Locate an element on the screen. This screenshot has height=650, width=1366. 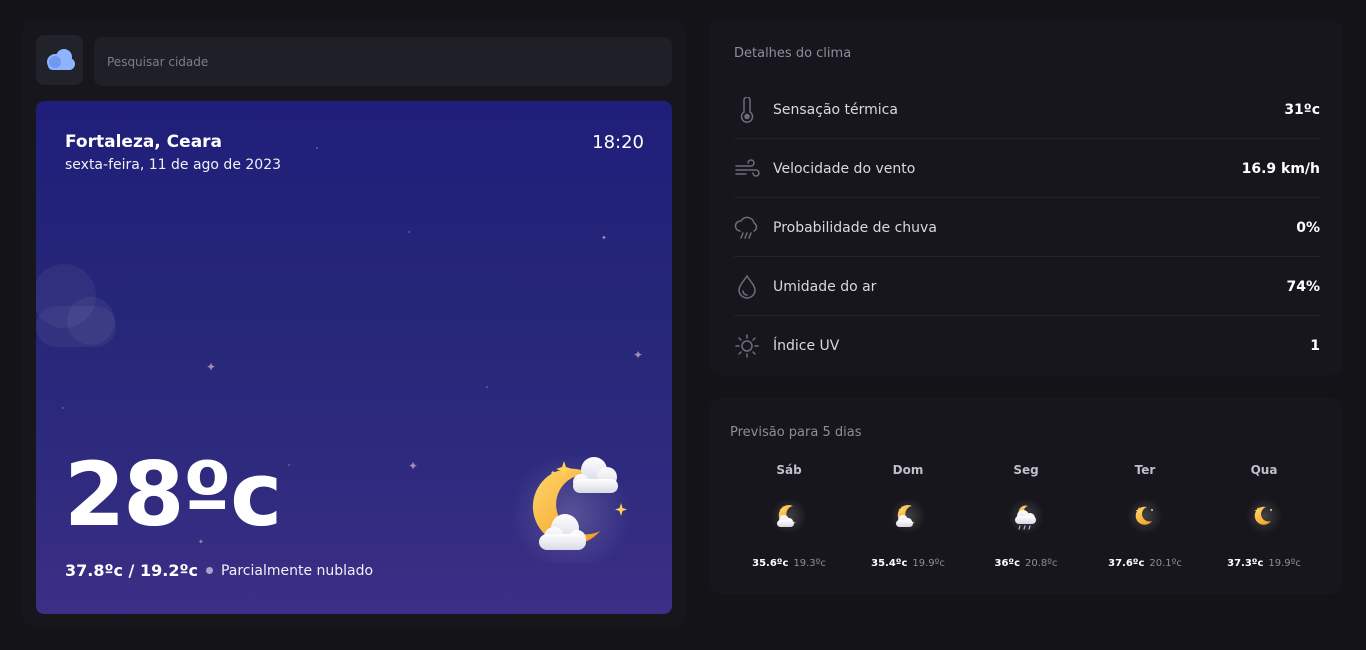
details-title: Detalhes do clima is located at coordinates (793, 53).